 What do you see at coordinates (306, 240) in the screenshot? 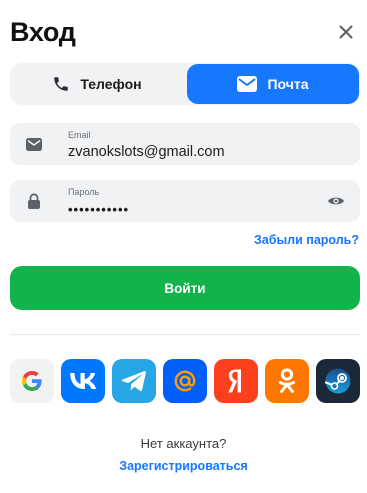
I see `forgot-password-link: Забыли пароль?` at bounding box center [306, 240].